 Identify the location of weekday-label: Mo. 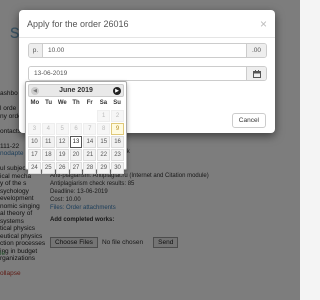
(35, 103).